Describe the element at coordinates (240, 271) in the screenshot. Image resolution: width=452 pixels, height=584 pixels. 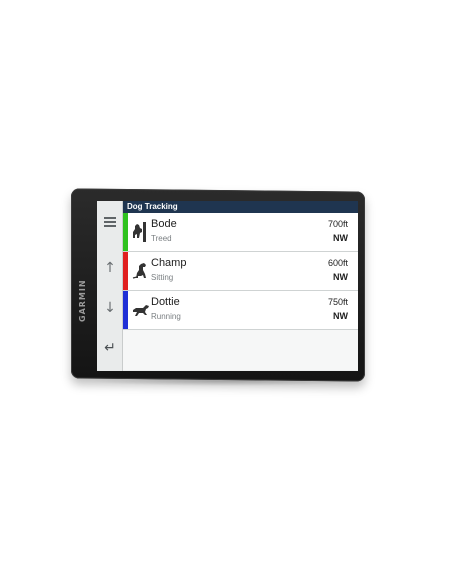
I see `dog-row-champ: Champ Sitting 600ft NW` at that location.